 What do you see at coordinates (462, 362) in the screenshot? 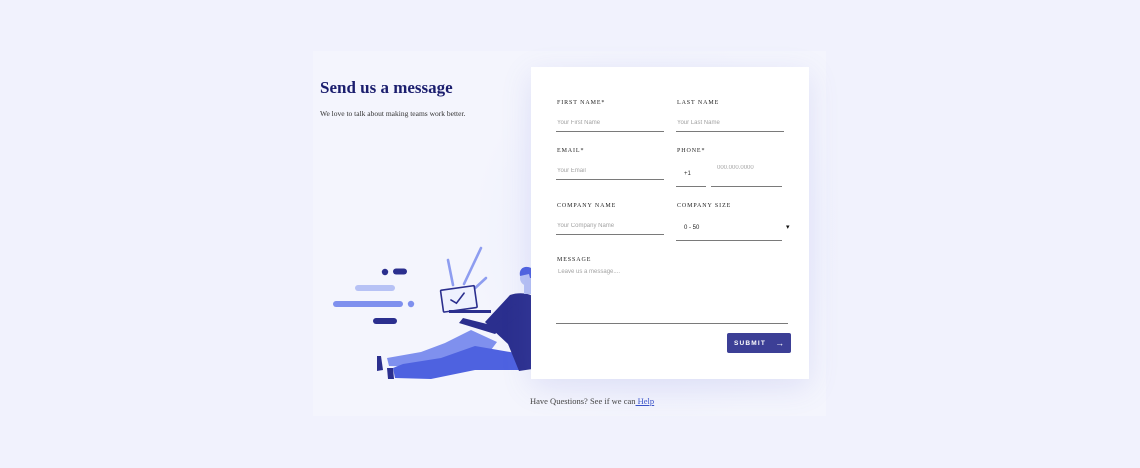
I see `front-leg` at bounding box center [462, 362].